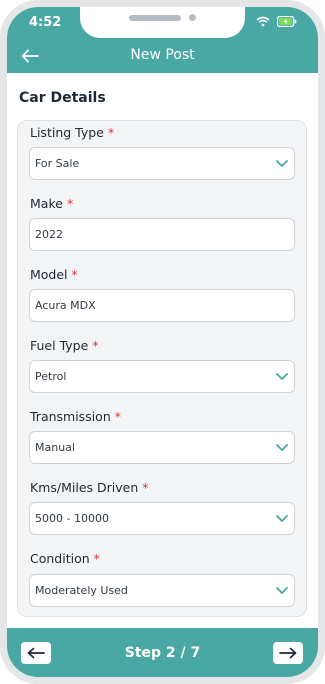  I want to click on listing-type-label: Listing Type *, so click(72, 132).